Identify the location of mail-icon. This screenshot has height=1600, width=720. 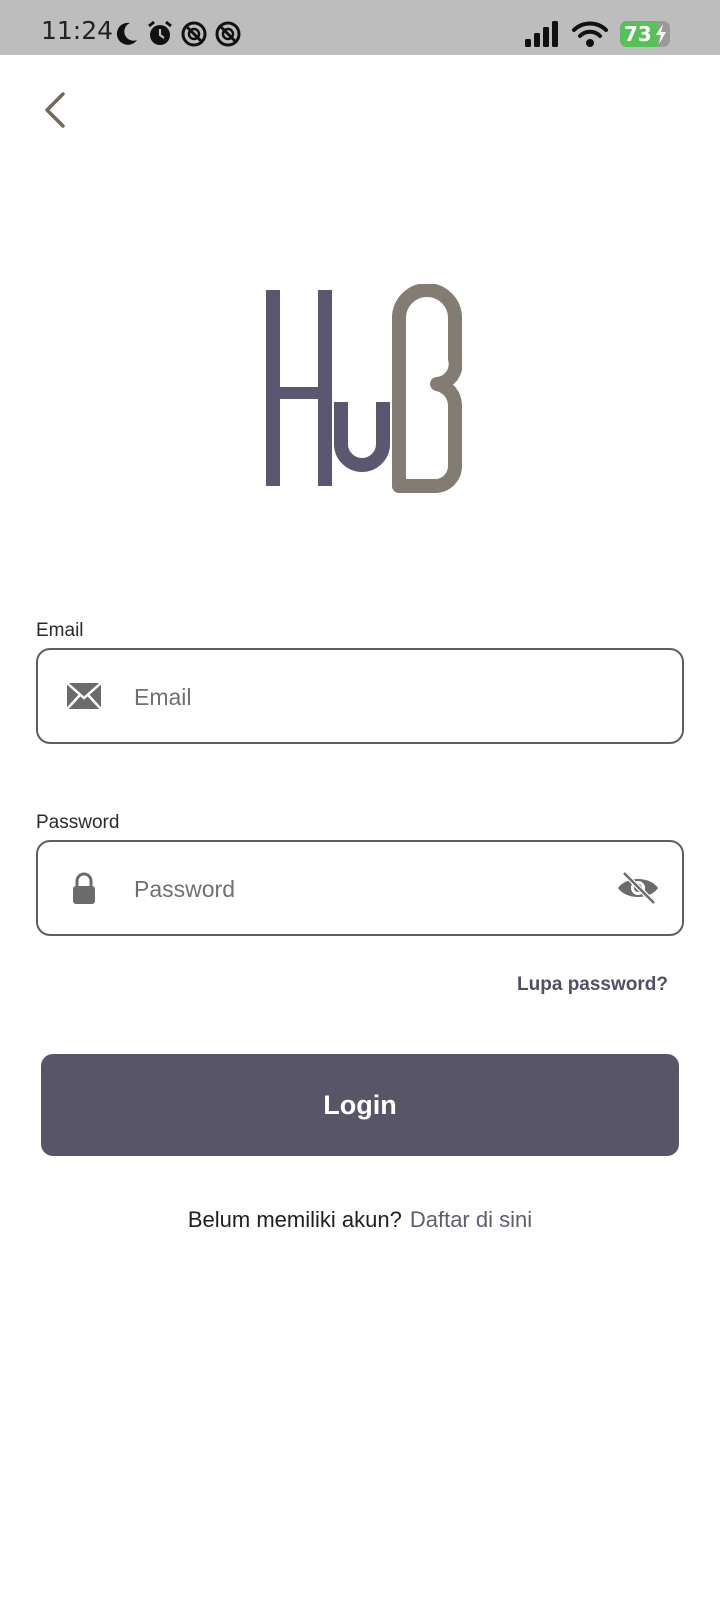
(84, 696).